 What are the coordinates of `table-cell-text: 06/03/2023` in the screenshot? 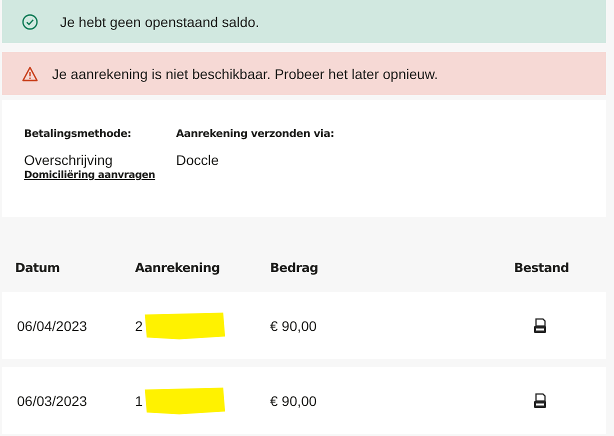 It's located at (52, 400).